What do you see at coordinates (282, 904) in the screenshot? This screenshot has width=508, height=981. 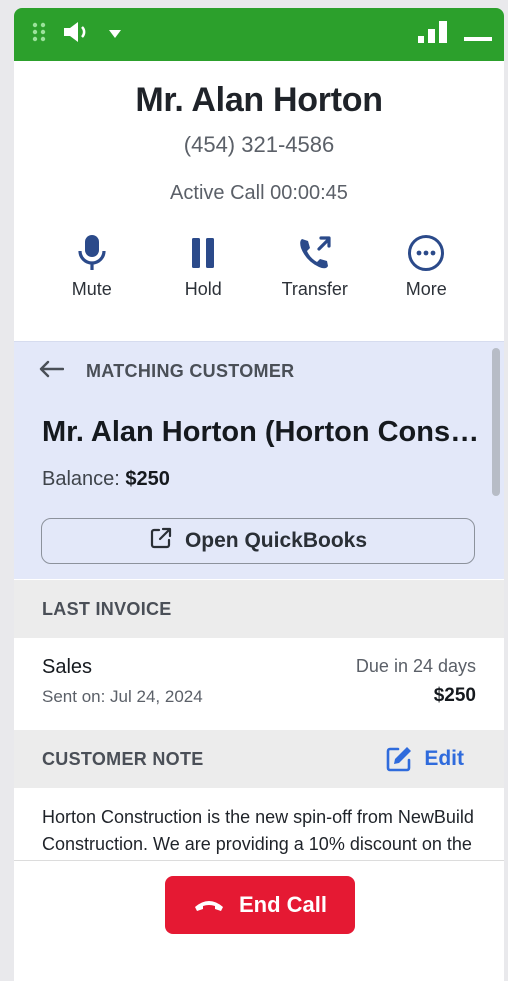 I see `end-call-label: End Call` at bounding box center [282, 904].